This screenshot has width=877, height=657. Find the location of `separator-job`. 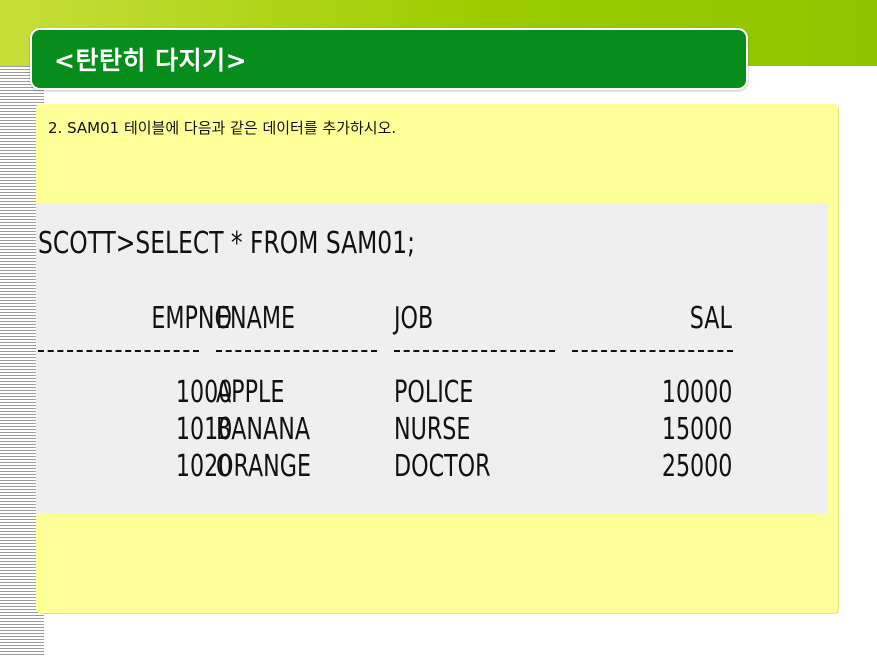

separator-job is located at coordinates (474, 351).